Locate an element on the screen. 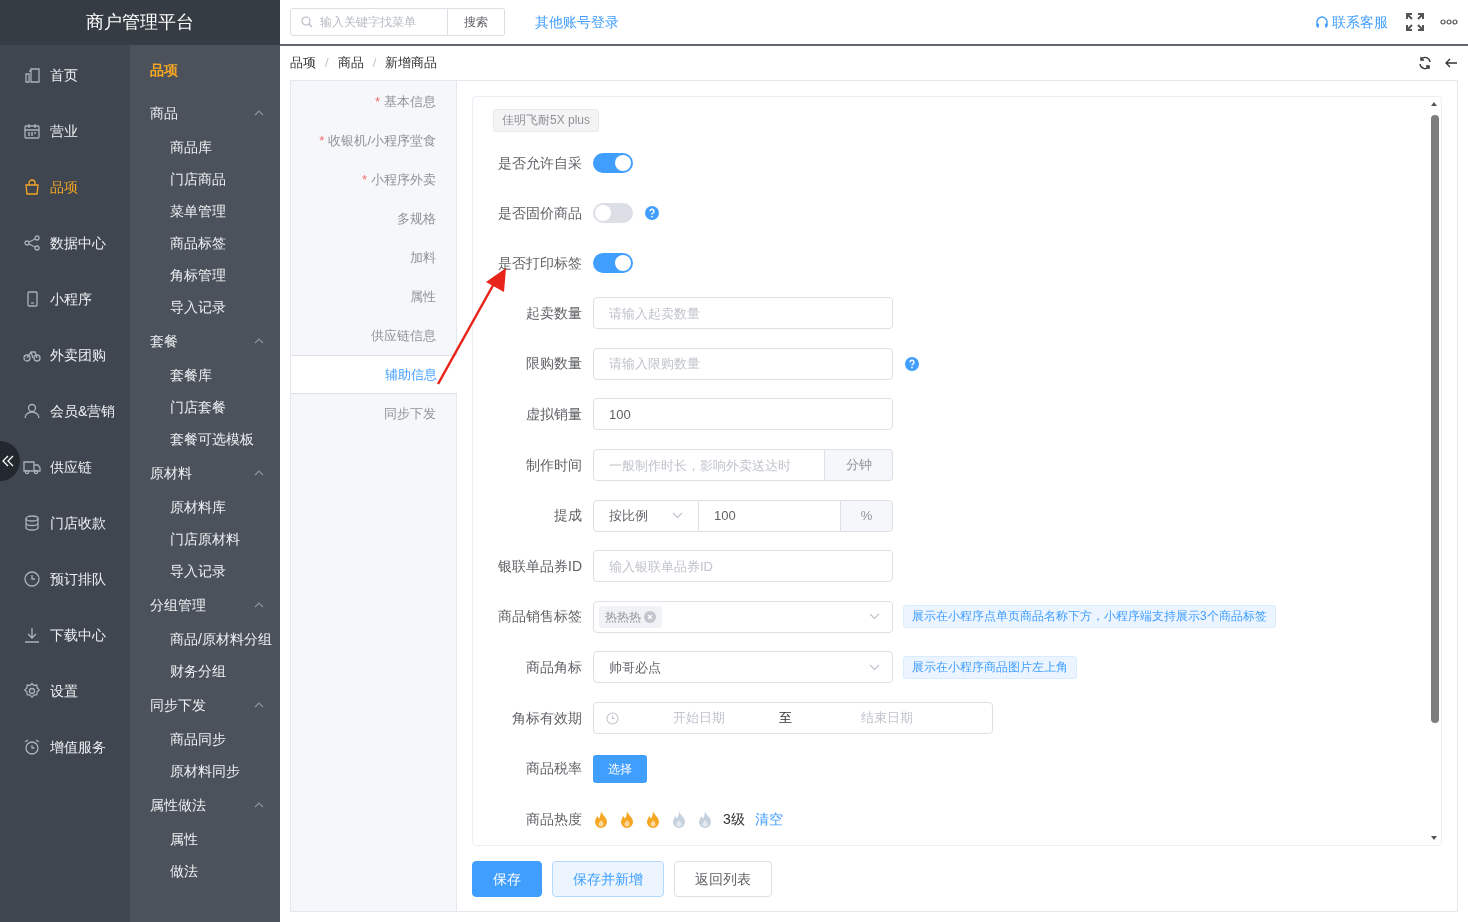 Image resolution: width=1468 pixels, height=922 pixels. nav-item: 营业 is located at coordinates (75, 131).